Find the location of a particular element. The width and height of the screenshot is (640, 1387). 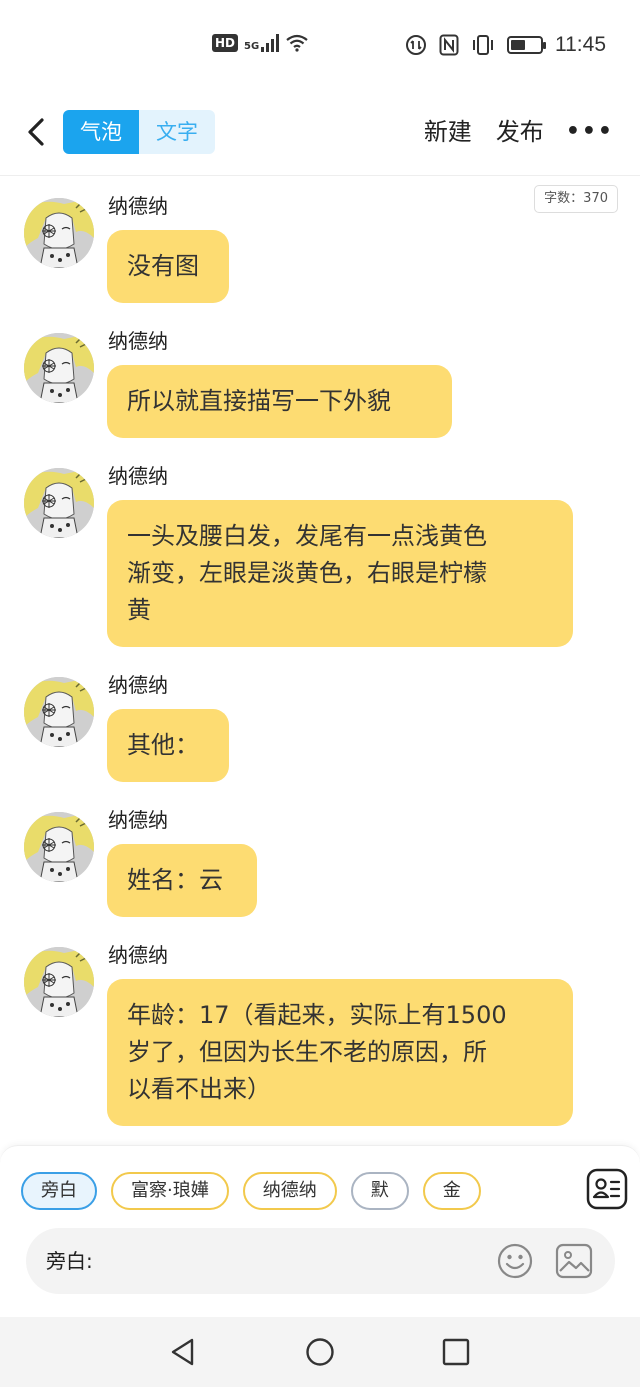

mode-switch: 气泡 文字 is located at coordinates (139, 132).